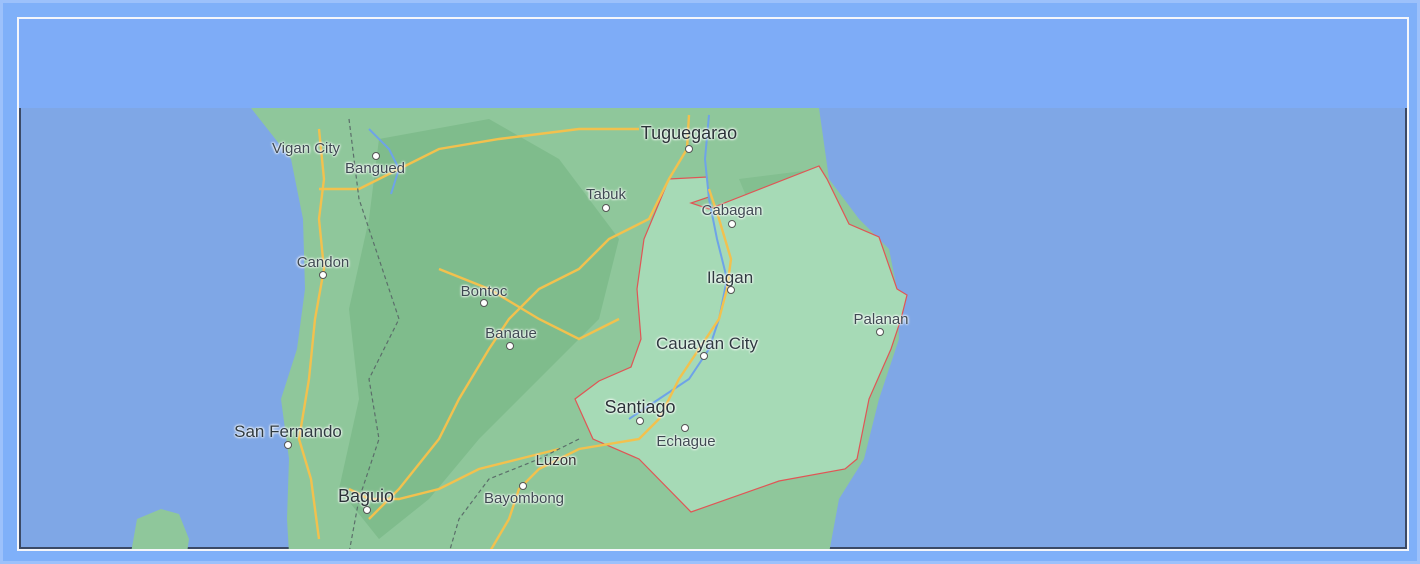 Image resolution: width=1420 pixels, height=564 pixels. I want to click on place-marker-san-fernando, so click(288, 445).